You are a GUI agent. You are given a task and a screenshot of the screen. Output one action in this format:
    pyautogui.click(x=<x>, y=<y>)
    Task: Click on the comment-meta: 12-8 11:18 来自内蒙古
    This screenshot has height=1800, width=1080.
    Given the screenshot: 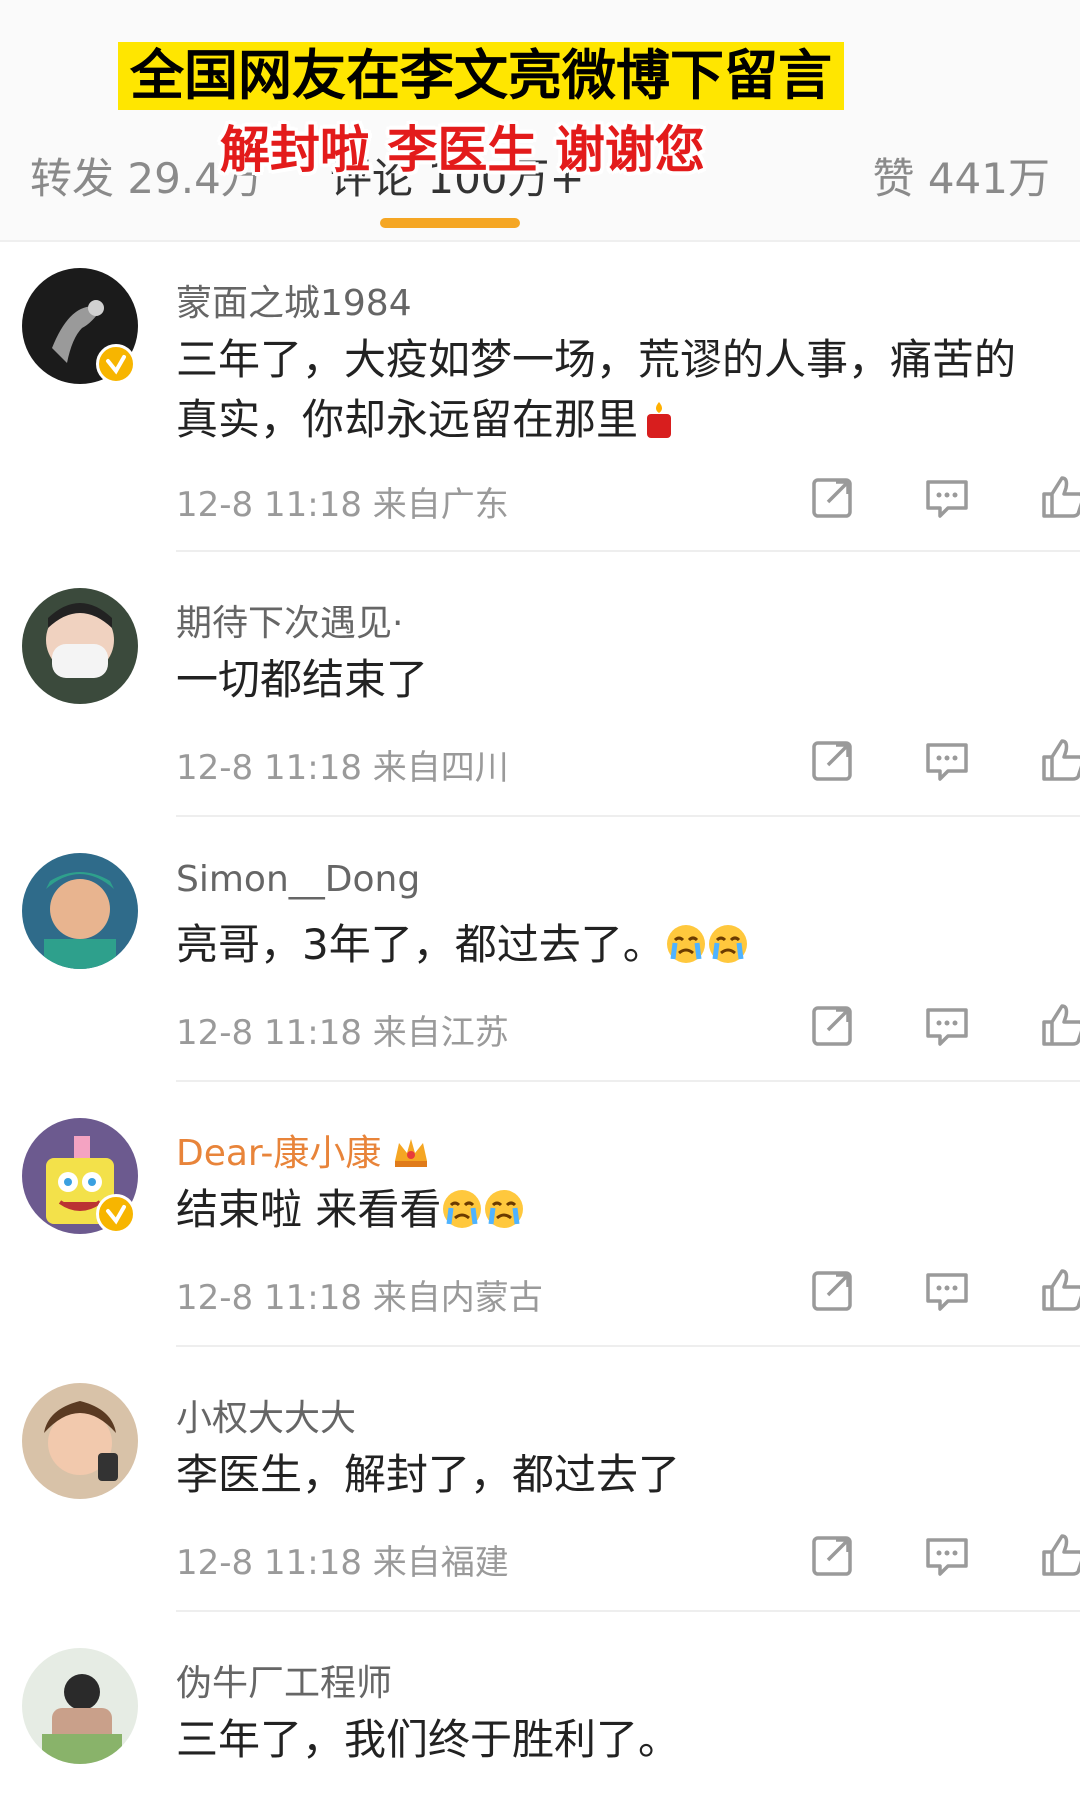 What is the action you would take?
    pyautogui.click(x=359, y=1298)
    